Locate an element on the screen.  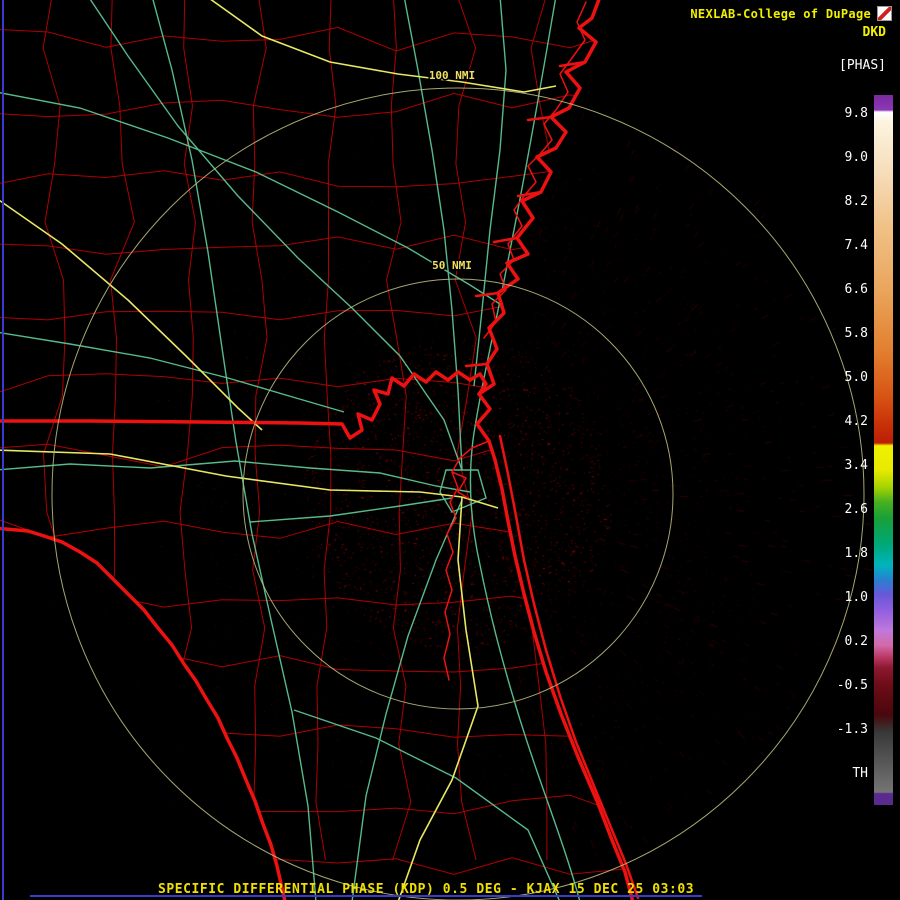
overlay-line-vertical is located at coordinates (3, 450).